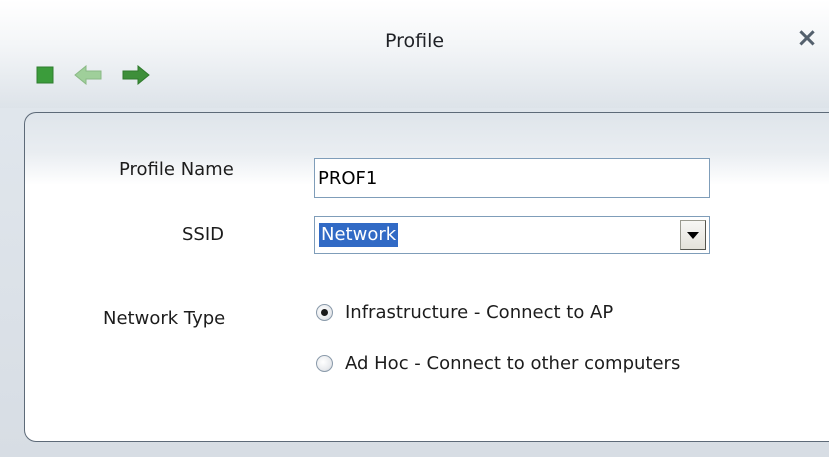 This screenshot has height=457, width=829. What do you see at coordinates (512, 178) in the screenshot?
I see `profile-name-input: PROF1` at bounding box center [512, 178].